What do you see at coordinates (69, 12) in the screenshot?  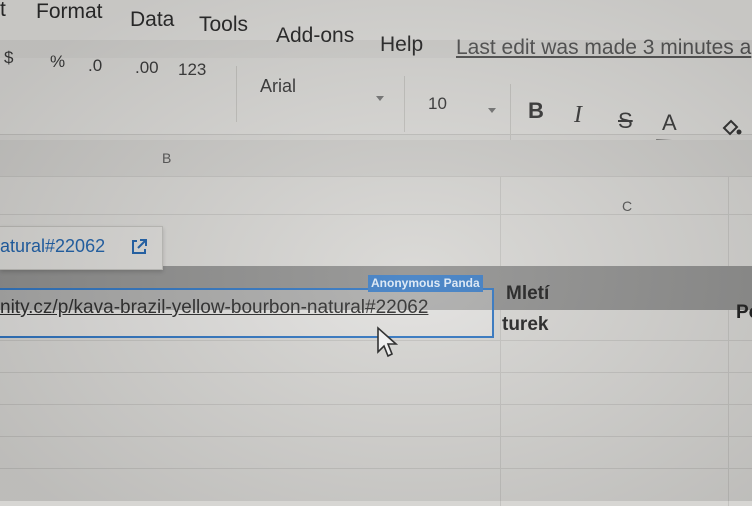 I see `menu-format: Format` at bounding box center [69, 12].